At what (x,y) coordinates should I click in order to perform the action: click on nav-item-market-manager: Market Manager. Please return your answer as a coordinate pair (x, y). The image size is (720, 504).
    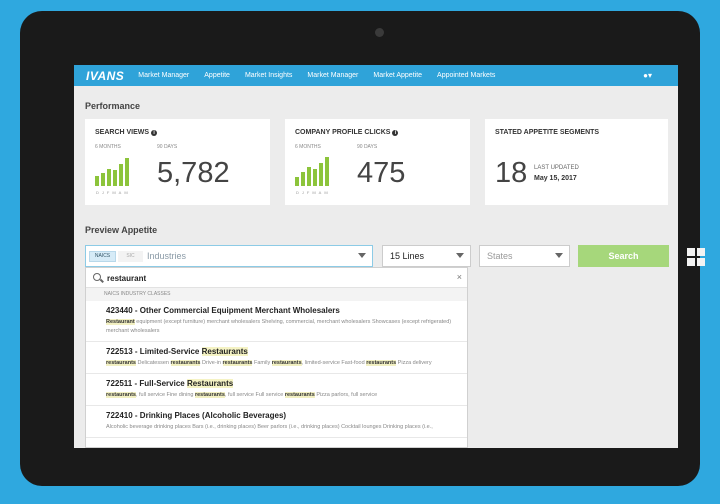
    Looking at the image, I should click on (163, 75).